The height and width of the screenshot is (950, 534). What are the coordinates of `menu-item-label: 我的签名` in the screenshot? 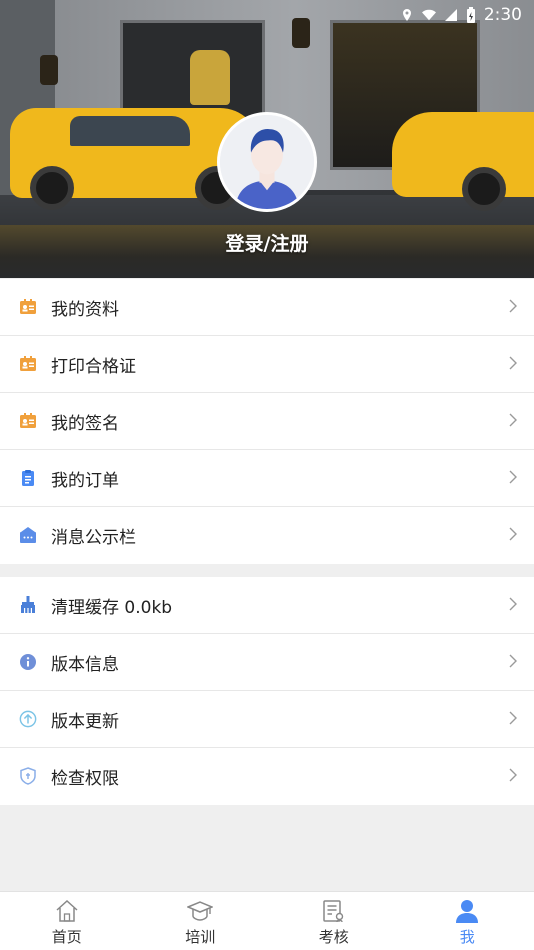 It's located at (85, 423).